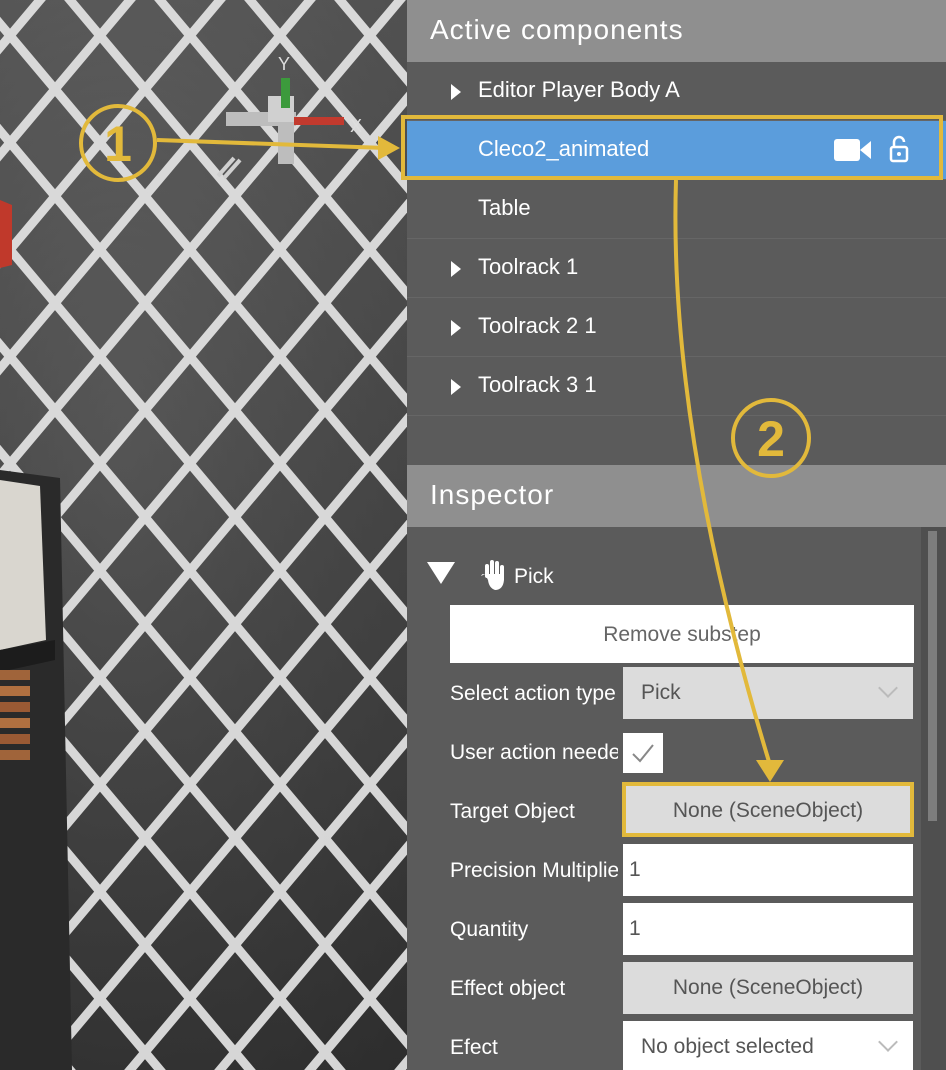  Describe the element at coordinates (489, 929) in the screenshot. I see `quantity-label: Quantity` at that location.